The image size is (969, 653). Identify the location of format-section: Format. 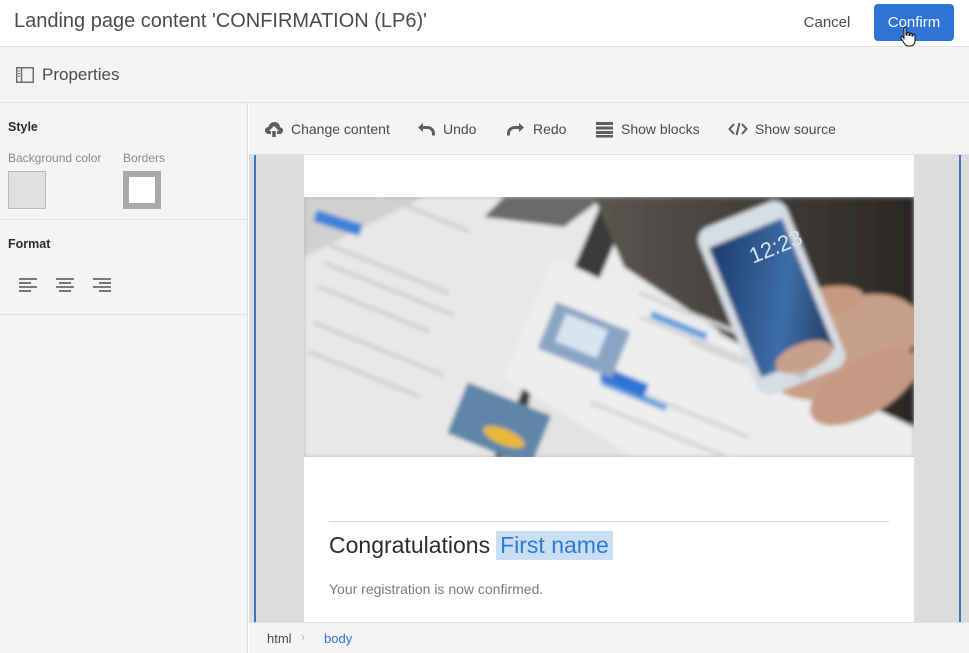
(123, 267).